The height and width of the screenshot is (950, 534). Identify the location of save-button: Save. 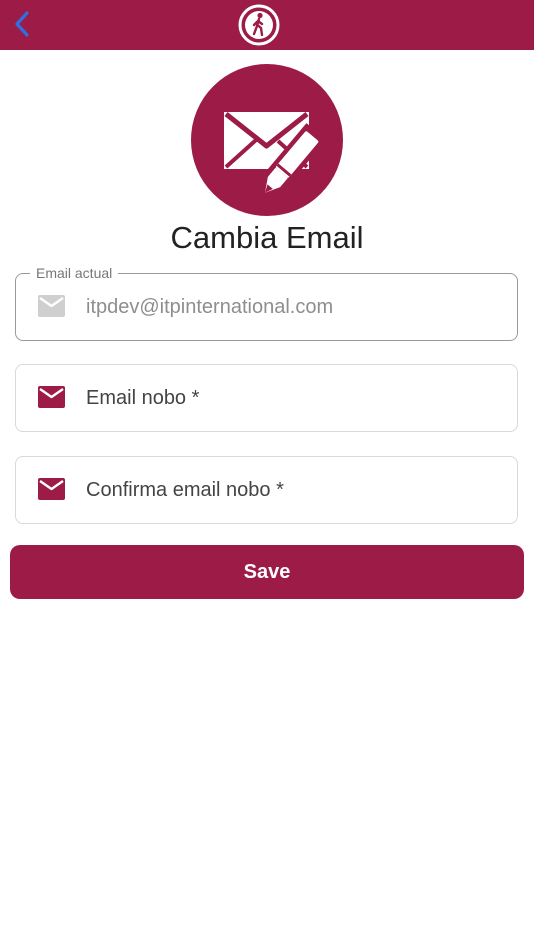
(267, 572).